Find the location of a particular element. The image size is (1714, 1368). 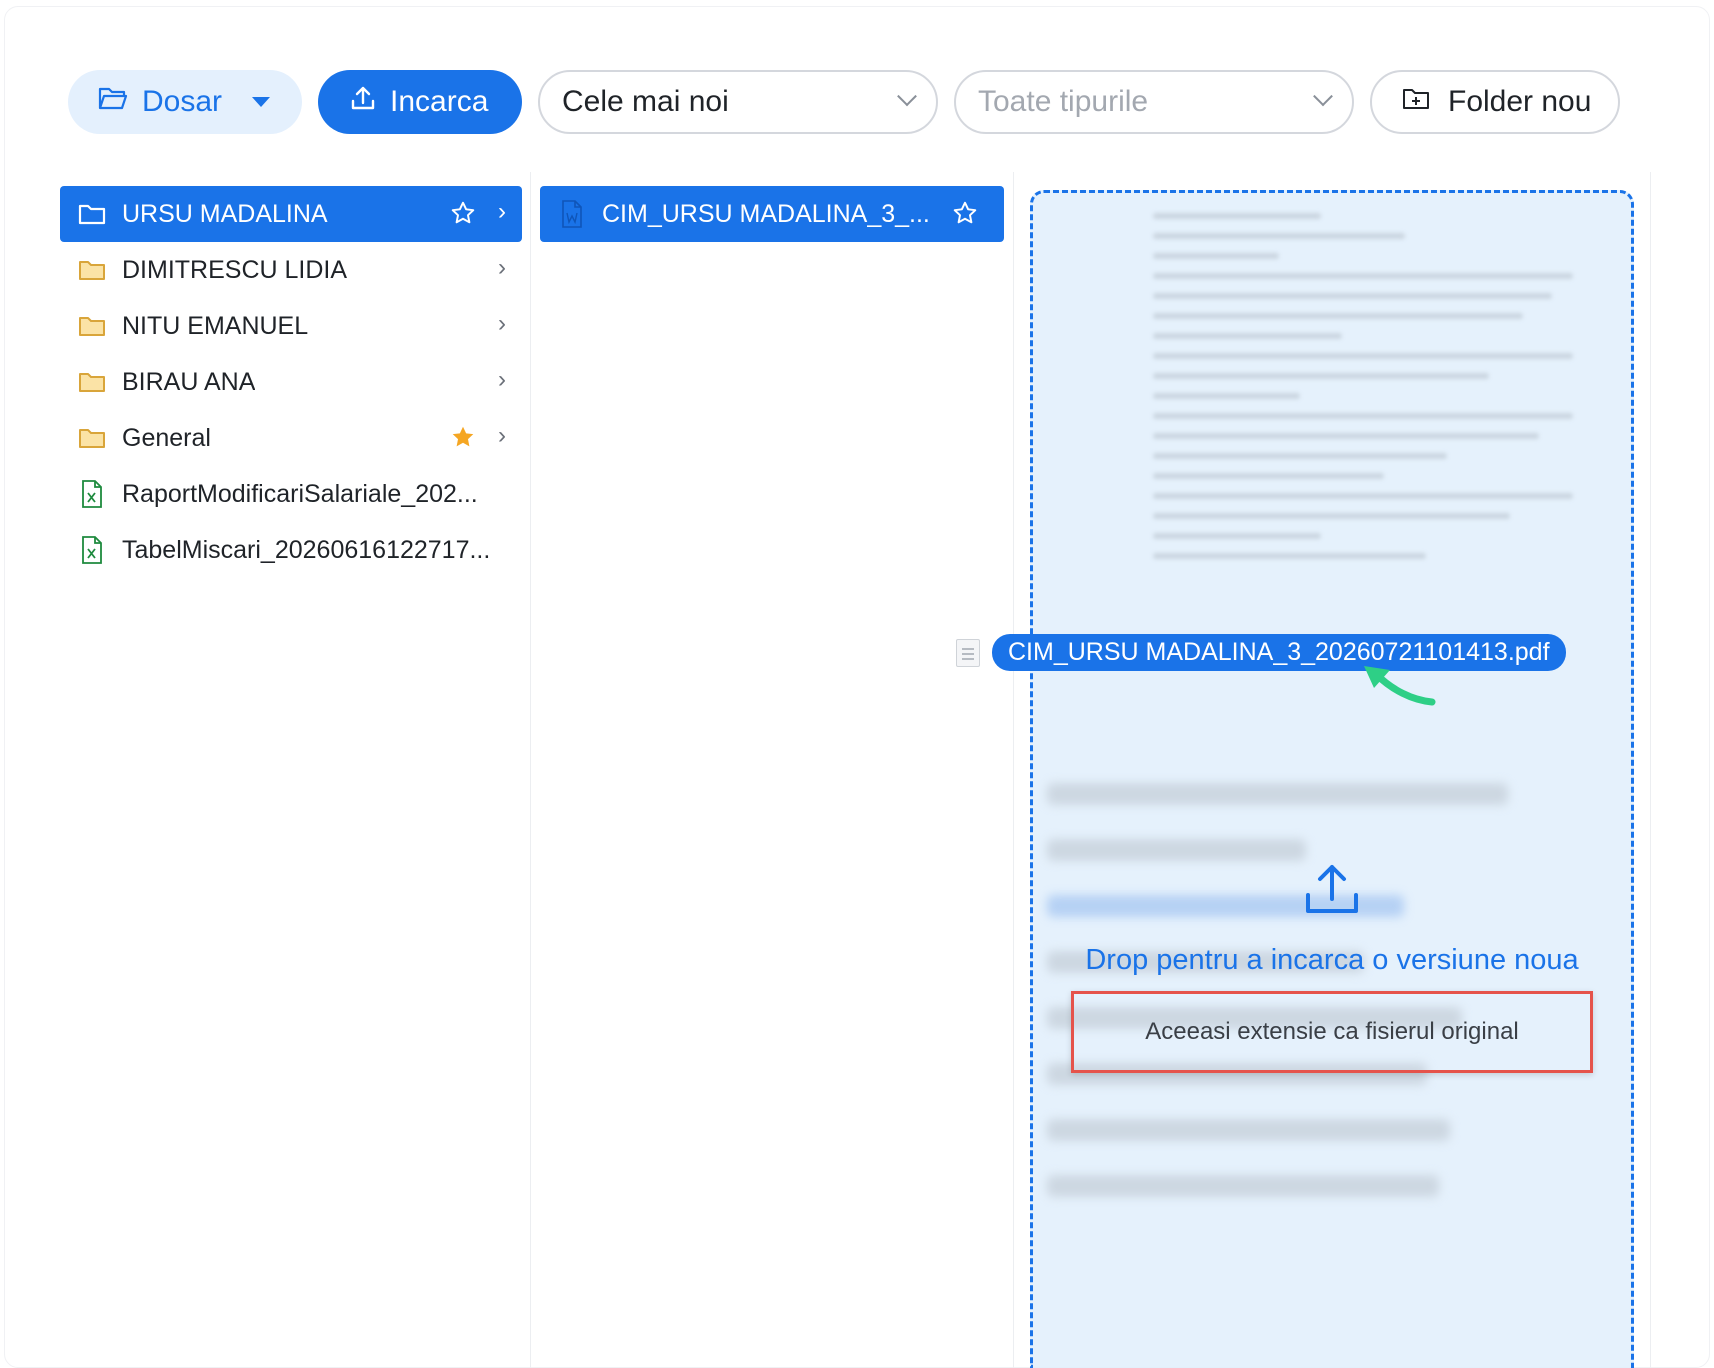

new-folder-button: Folder nou is located at coordinates (1495, 102).